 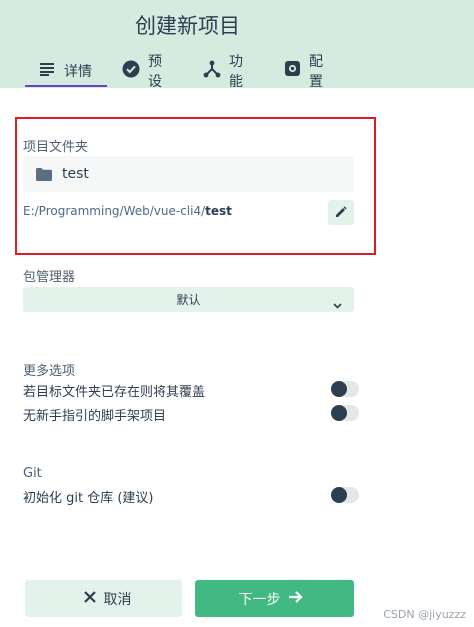 I want to click on tab-preset: 预设, so click(x=142, y=72).